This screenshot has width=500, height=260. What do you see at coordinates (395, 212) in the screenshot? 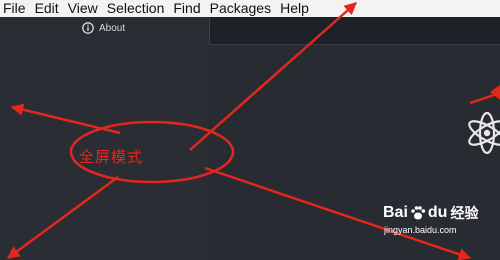
I see `watermark-brand-left: Bai` at bounding box center [395, 212].